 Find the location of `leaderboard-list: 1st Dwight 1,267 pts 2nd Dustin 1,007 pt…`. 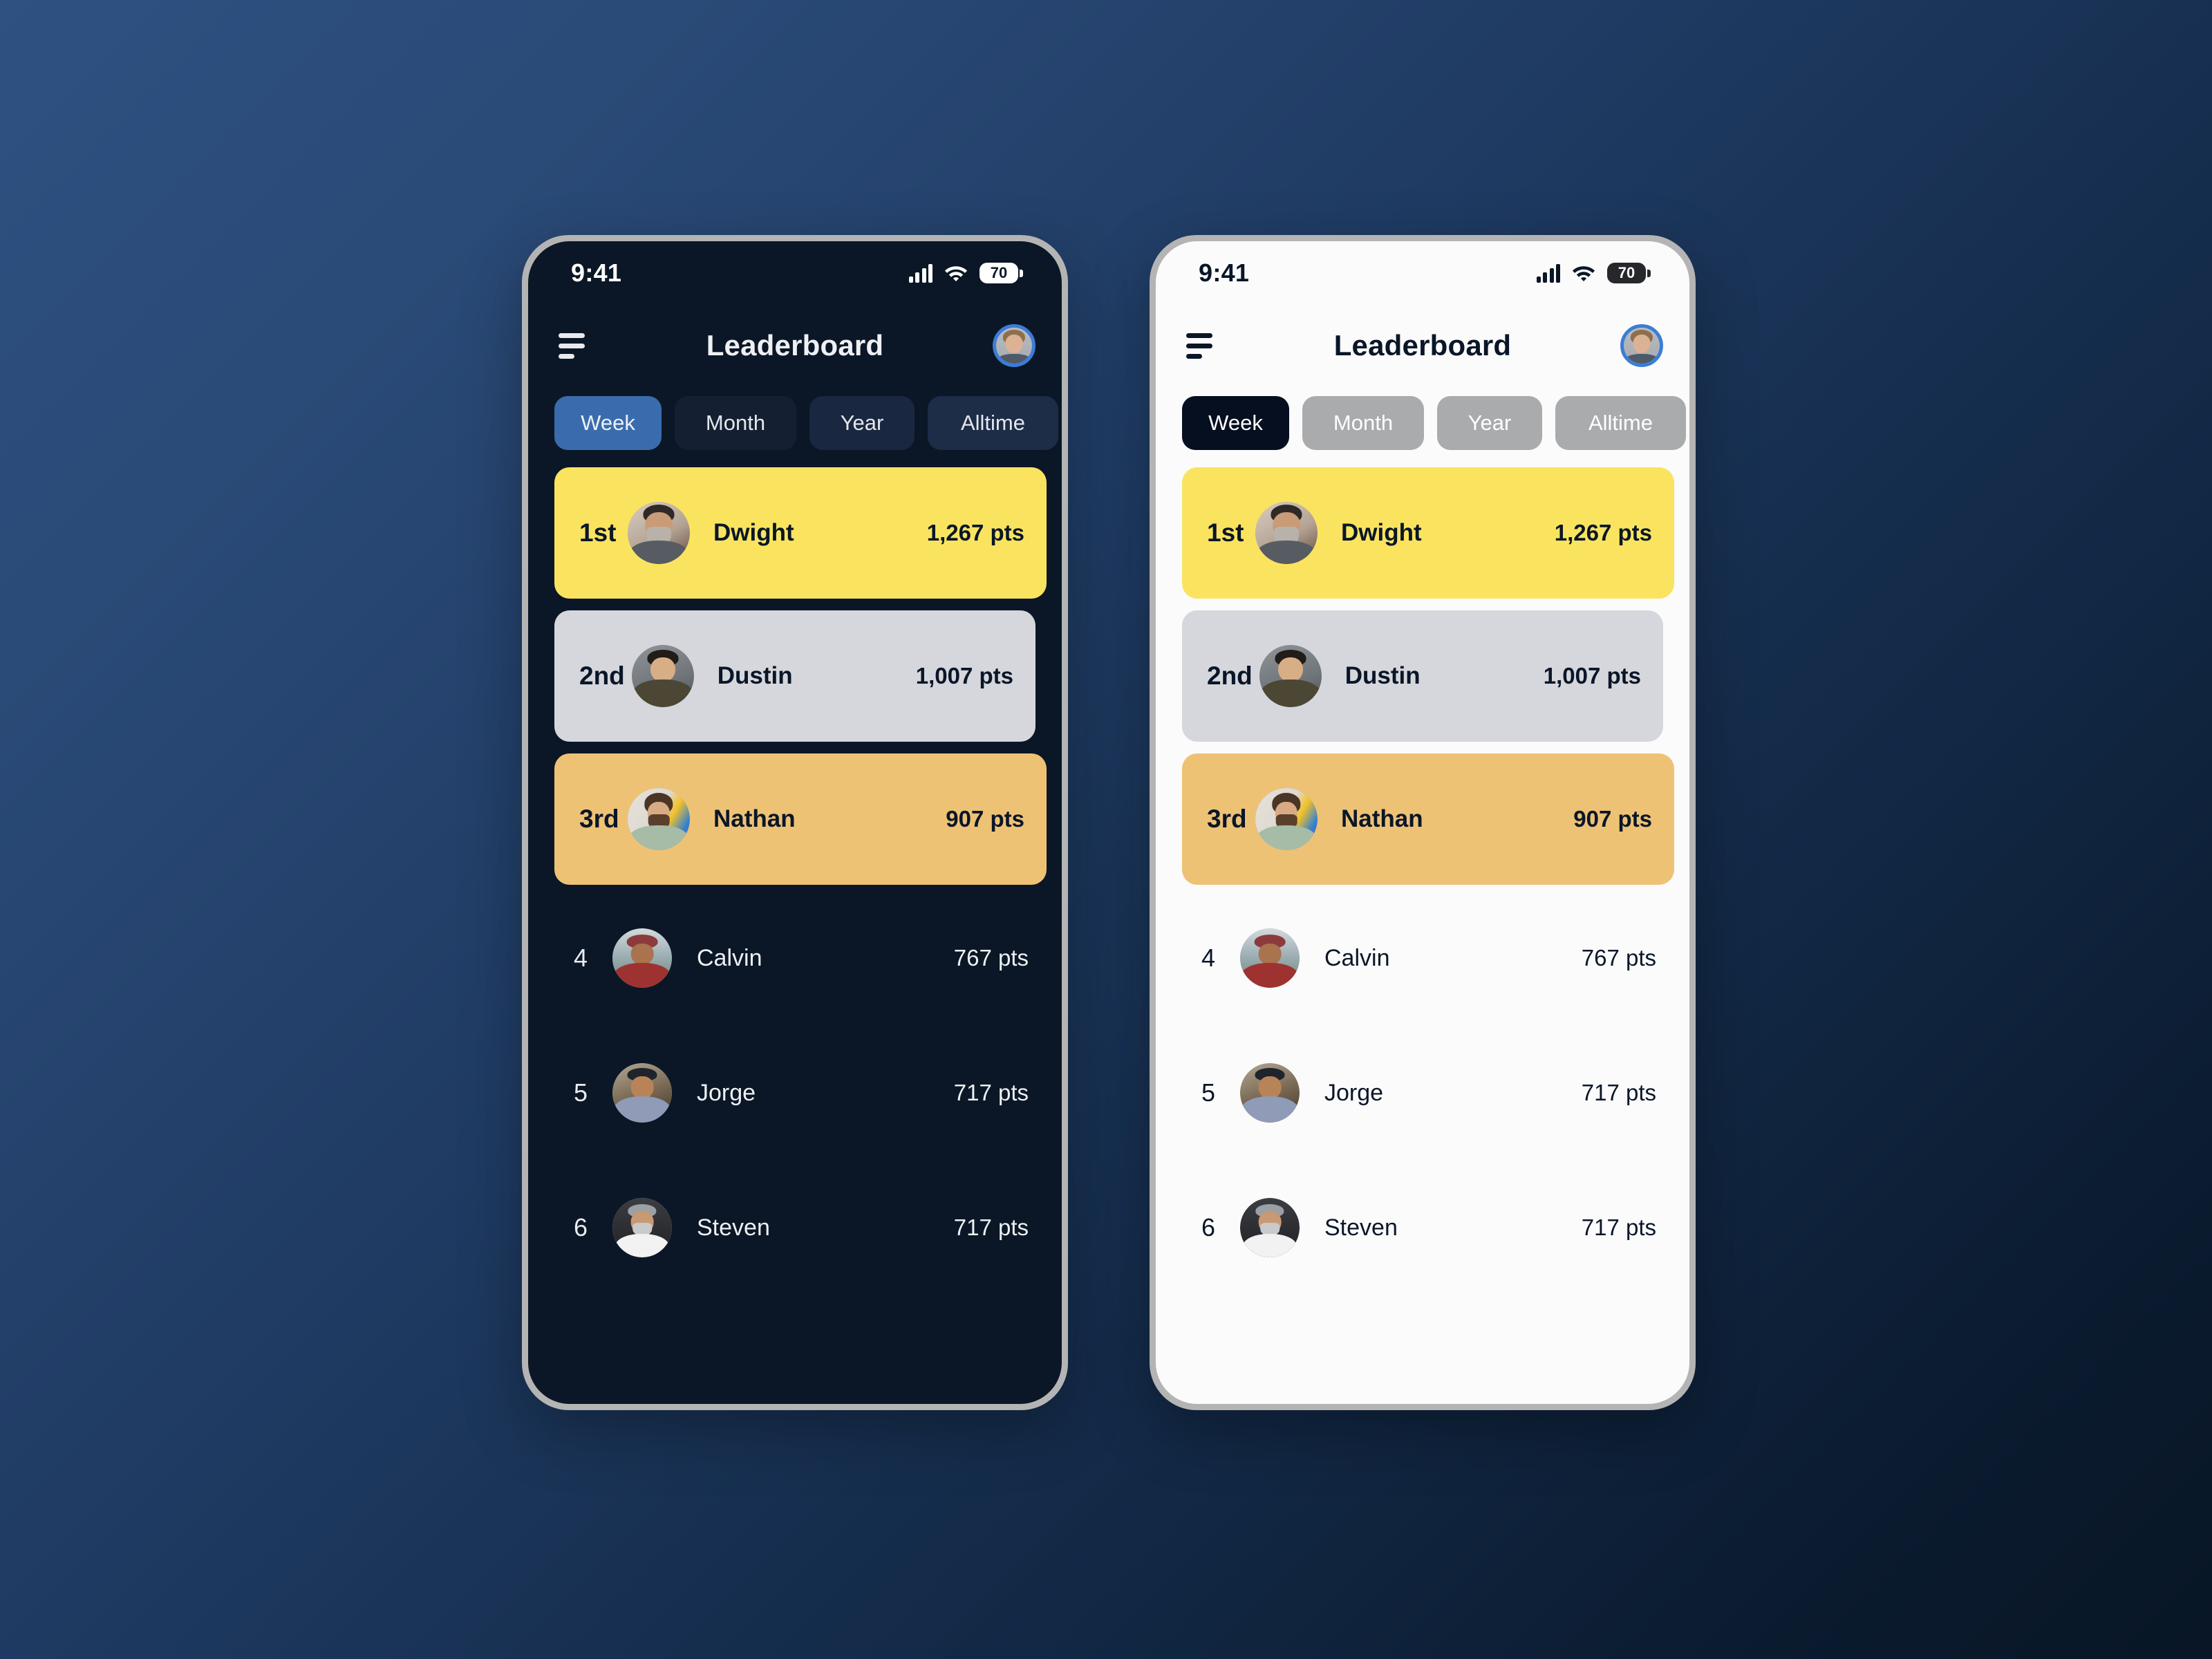

leaderboard-list: 1st Dwight 1,267 pts 2nd Dustin 1,007 pt… is located at coordinates (795, 927).